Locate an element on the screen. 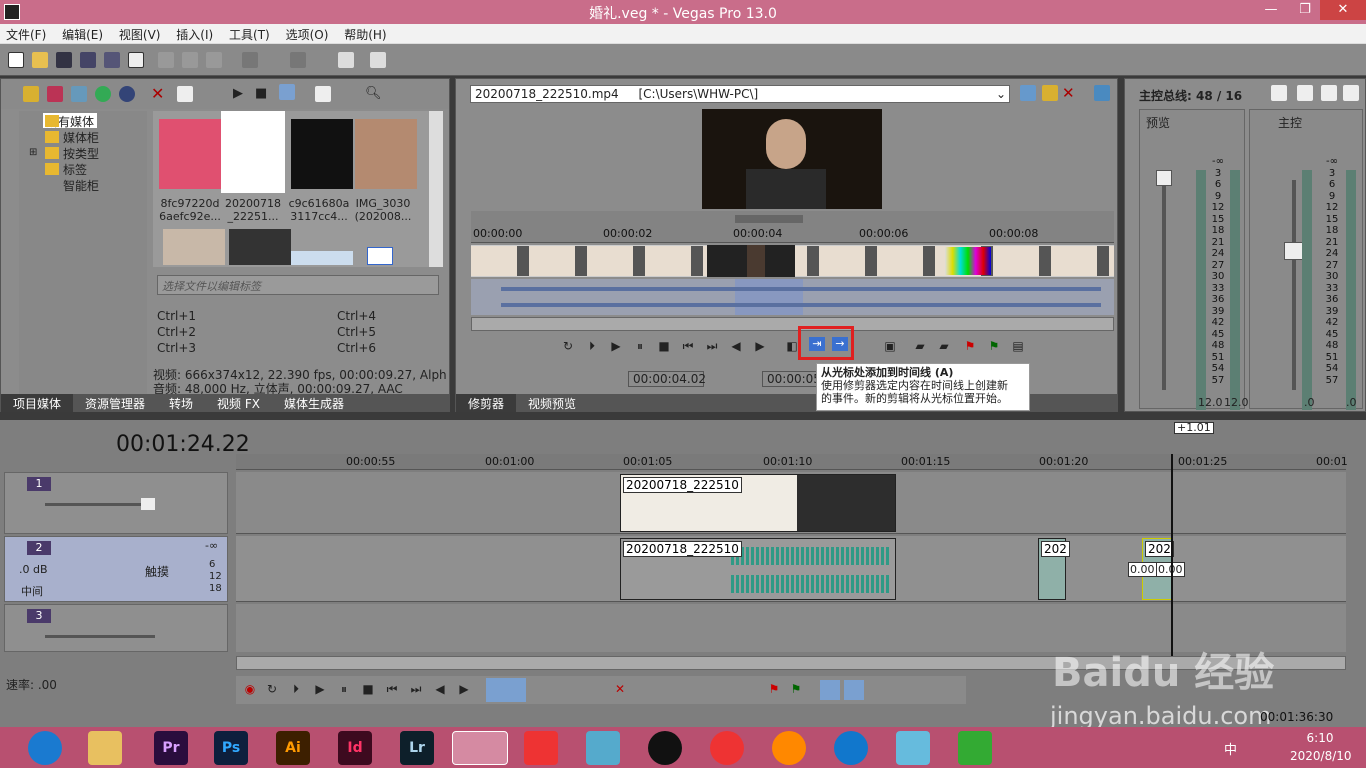 The image size is (1366, 768). shortcut-4: Ctrl+4 is located at coordinates (356, 316).